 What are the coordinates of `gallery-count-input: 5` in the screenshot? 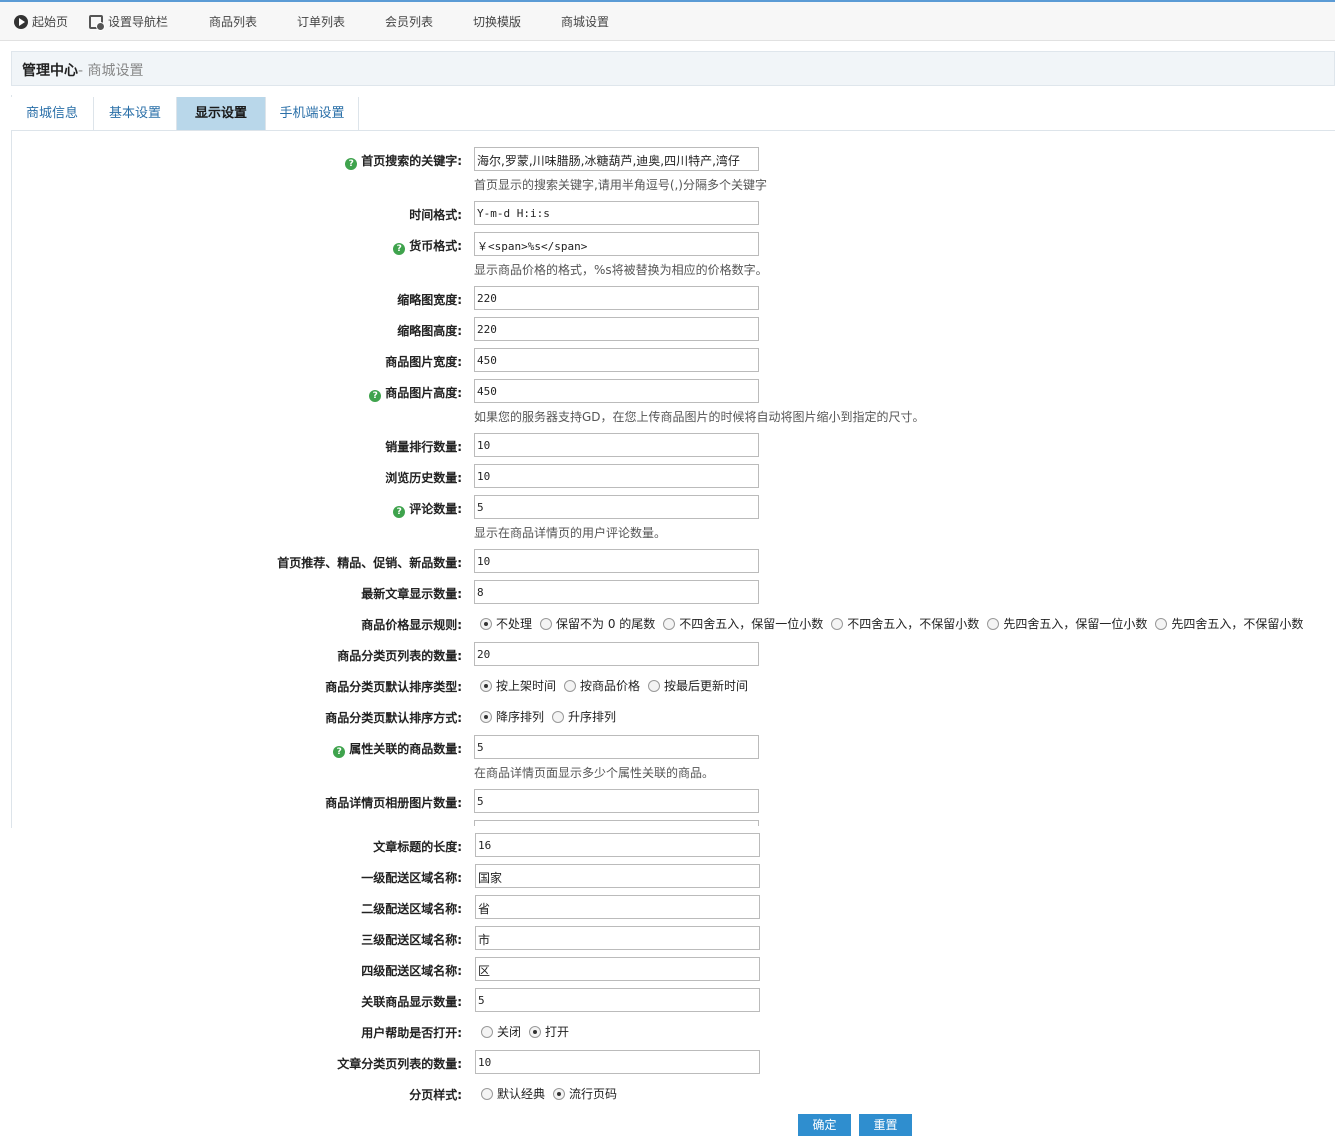 It's located at (616, 801).